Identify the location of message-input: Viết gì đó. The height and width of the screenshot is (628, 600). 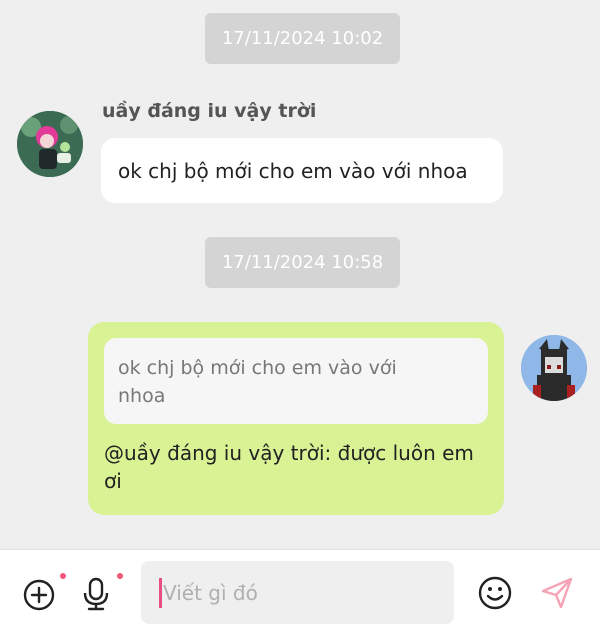
(297, 592).